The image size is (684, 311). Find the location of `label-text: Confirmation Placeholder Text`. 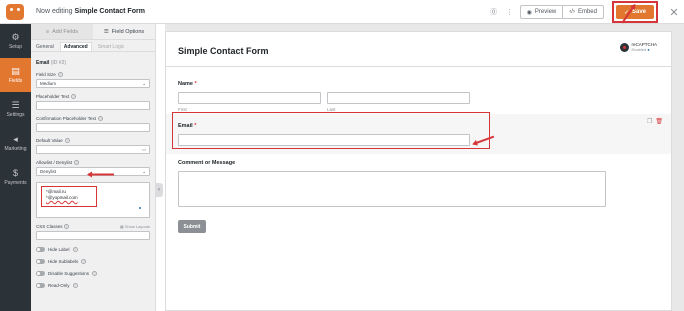

label-text: Confirmation Placeholder Text is located at coordinates (66, 118).